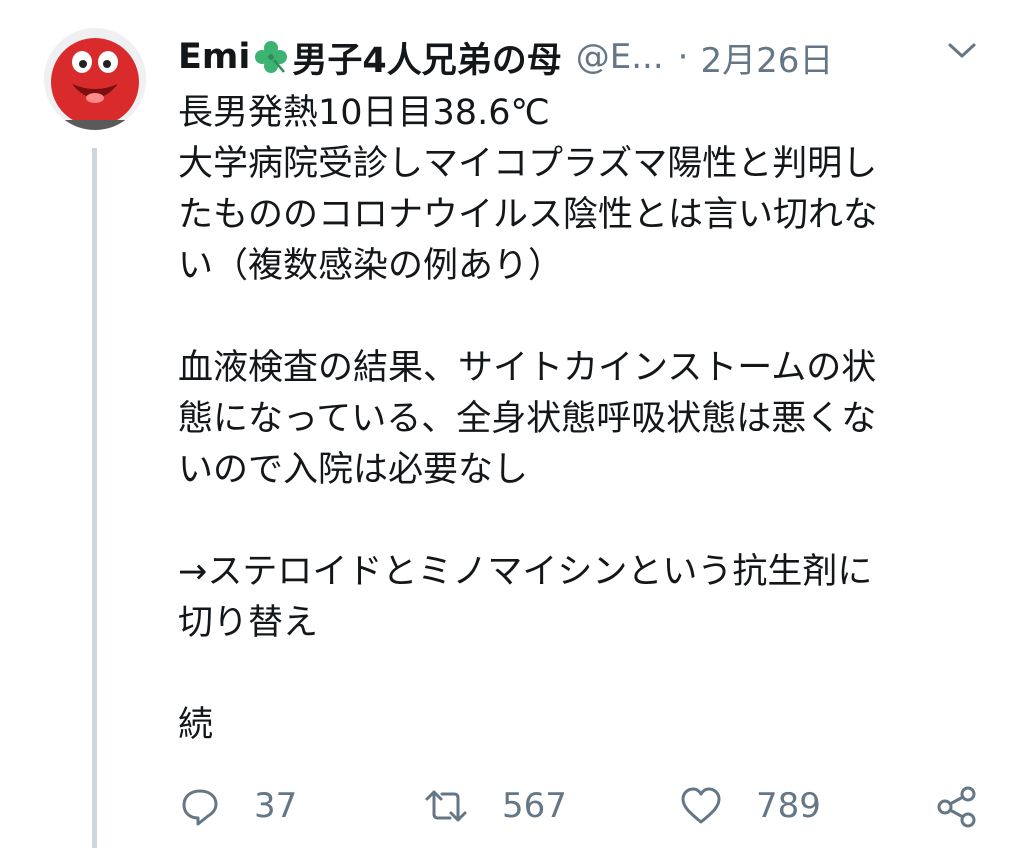 Image resolution: width=1024 pixels, height=848 pixels. What do you see at coordinates (528, 164) in the screenshot?
I see `tweet-line: 大学病院受診しマイコプラズマ陽性と判明し` at bounding box center [528, 164].